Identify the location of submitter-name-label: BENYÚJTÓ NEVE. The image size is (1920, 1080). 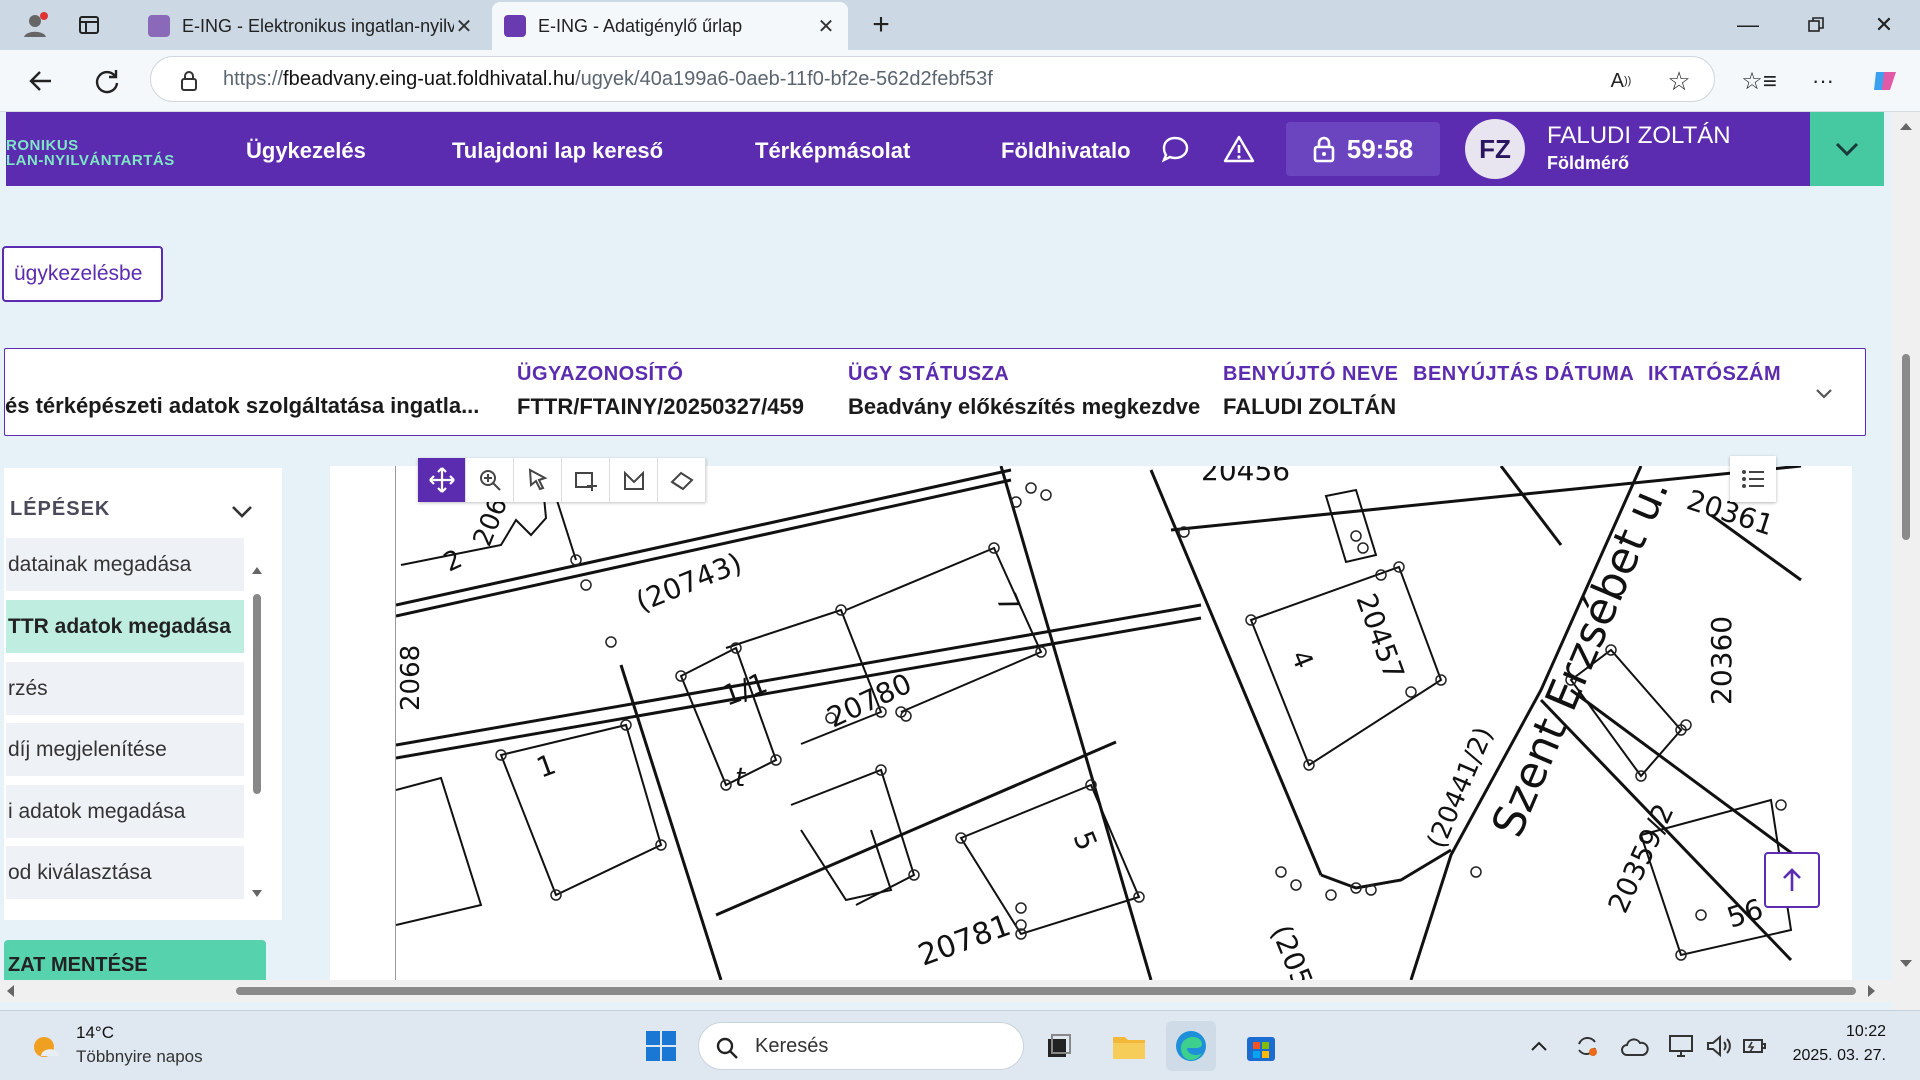
(1311, 374).